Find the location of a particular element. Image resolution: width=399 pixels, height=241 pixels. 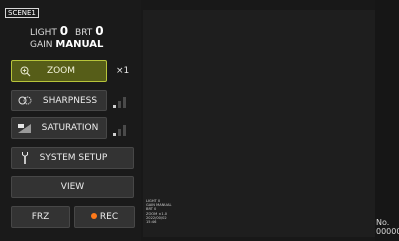

status-info: SCENE1 LIGHT 0 BRT 0 GAIN MANUAL is located at coordinates (70, 31).